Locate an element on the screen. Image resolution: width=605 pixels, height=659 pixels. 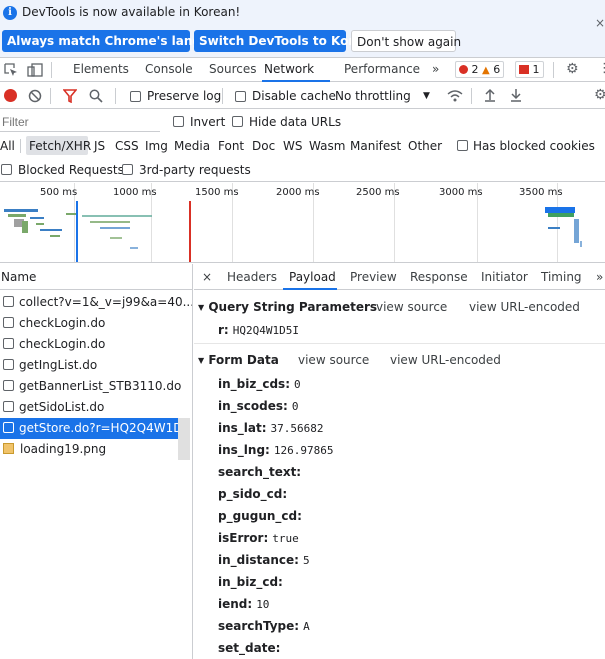
network-settings-gear-icon: ⚙ is located at coordinates (599, 95).